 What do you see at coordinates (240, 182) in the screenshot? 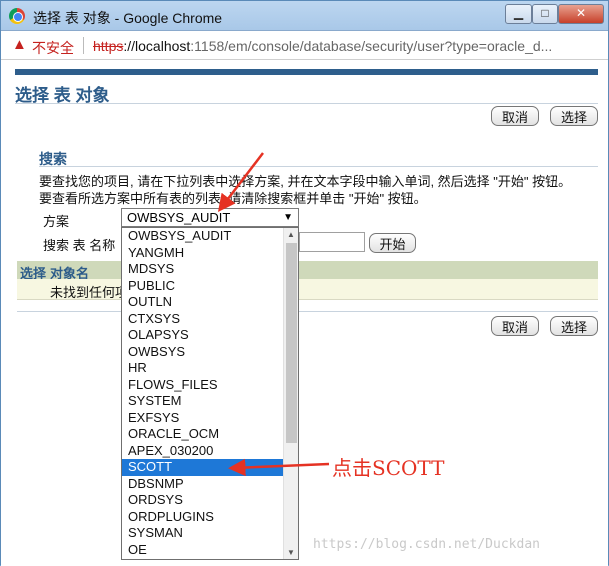
I see `arrow-to-schema-select` at bounding box center [240, 182].